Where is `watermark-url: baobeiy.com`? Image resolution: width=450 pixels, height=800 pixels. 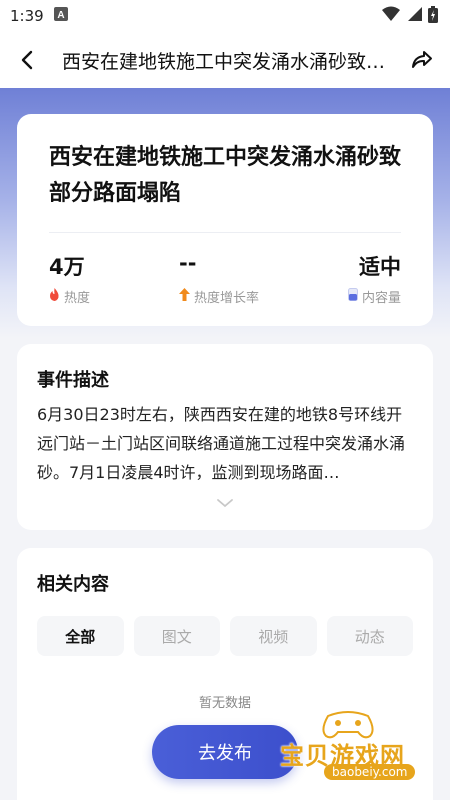 watermark-url: baobeiy.com is located at coordinates (370, 772).